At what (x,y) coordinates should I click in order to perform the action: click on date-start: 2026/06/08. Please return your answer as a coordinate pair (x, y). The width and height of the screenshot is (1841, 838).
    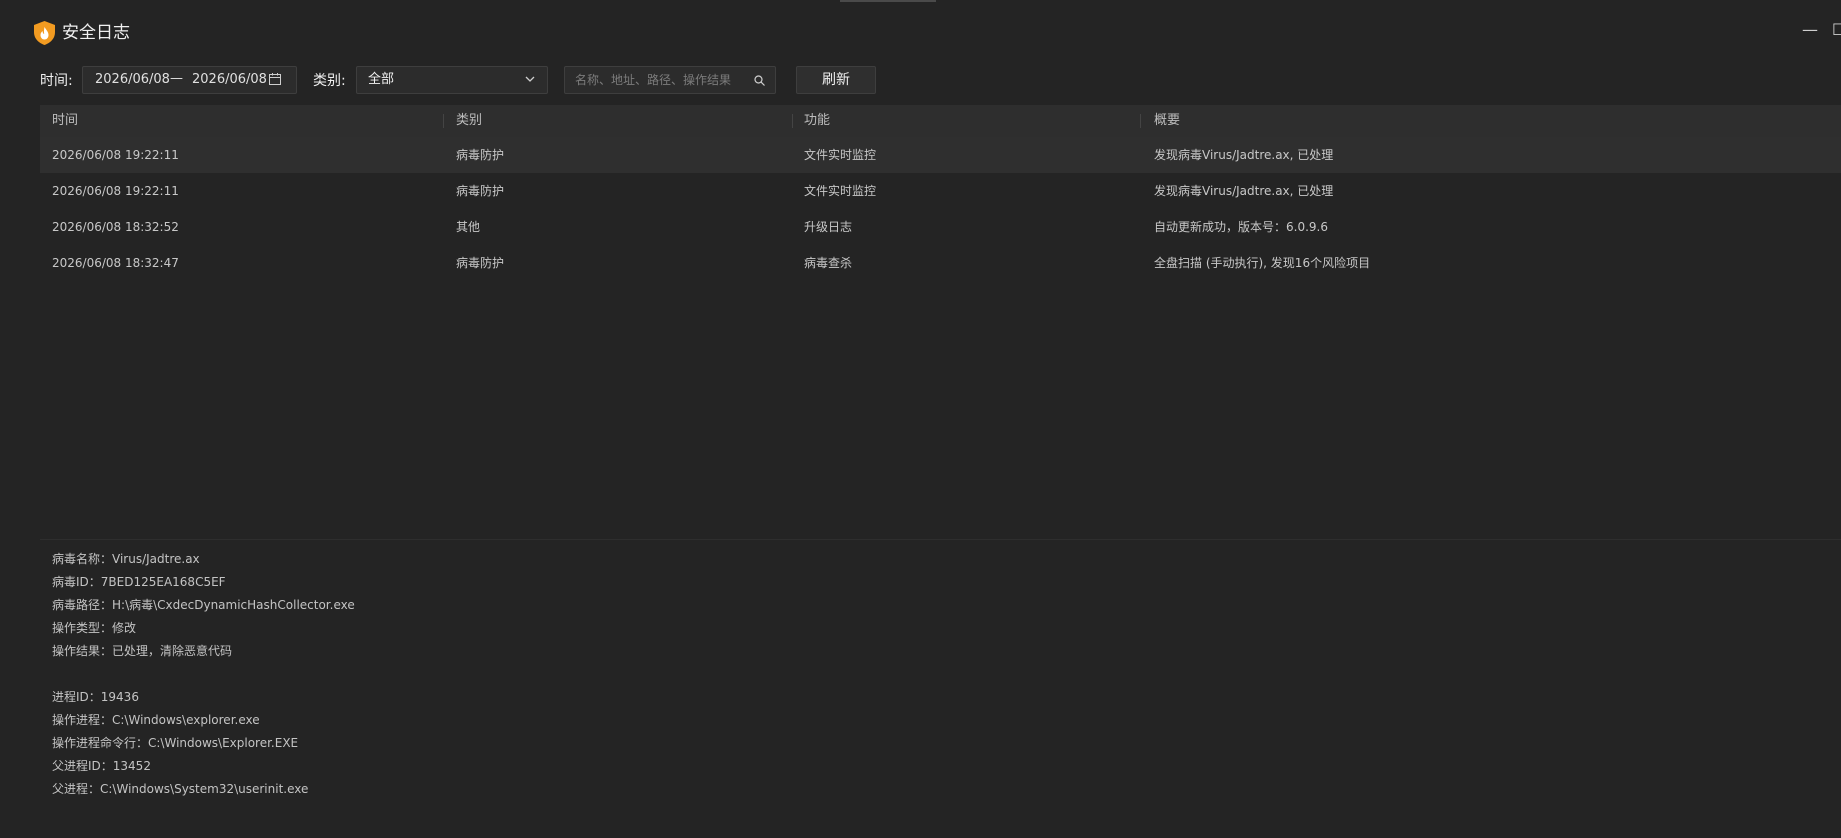
    Looking at the image, I should click on (132, 80).